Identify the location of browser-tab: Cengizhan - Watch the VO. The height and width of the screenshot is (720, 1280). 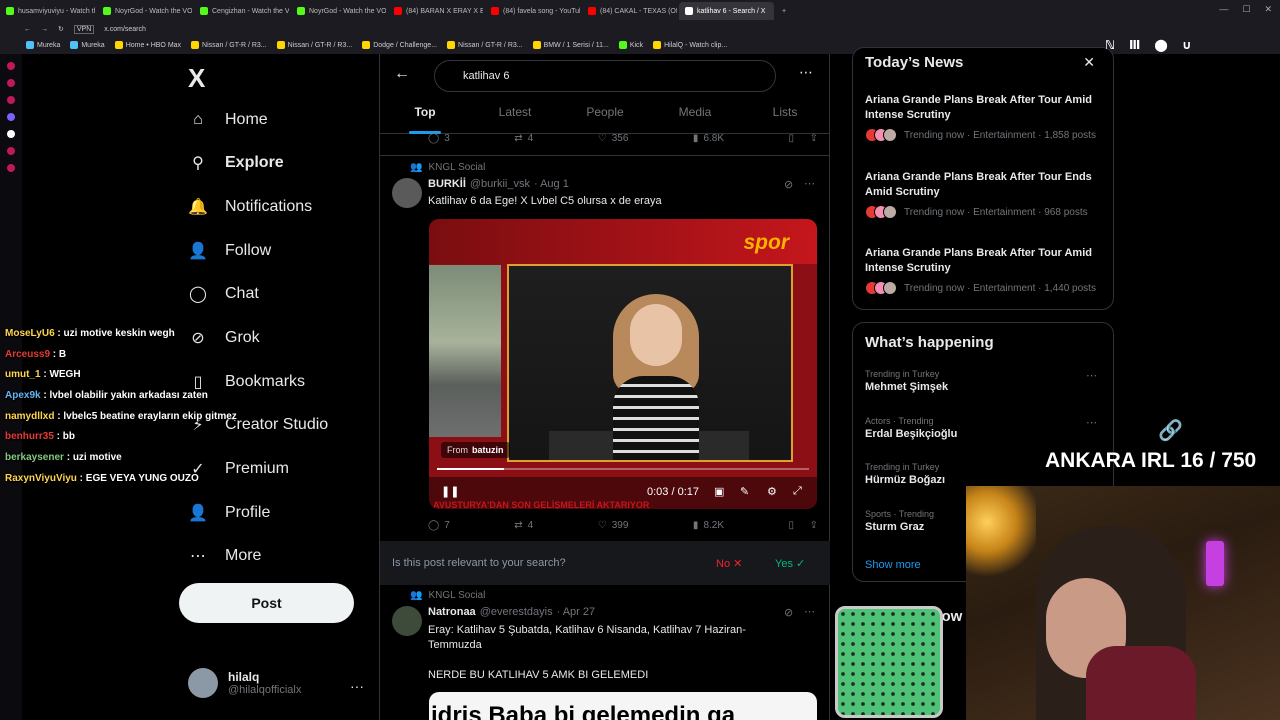
(241, 11).